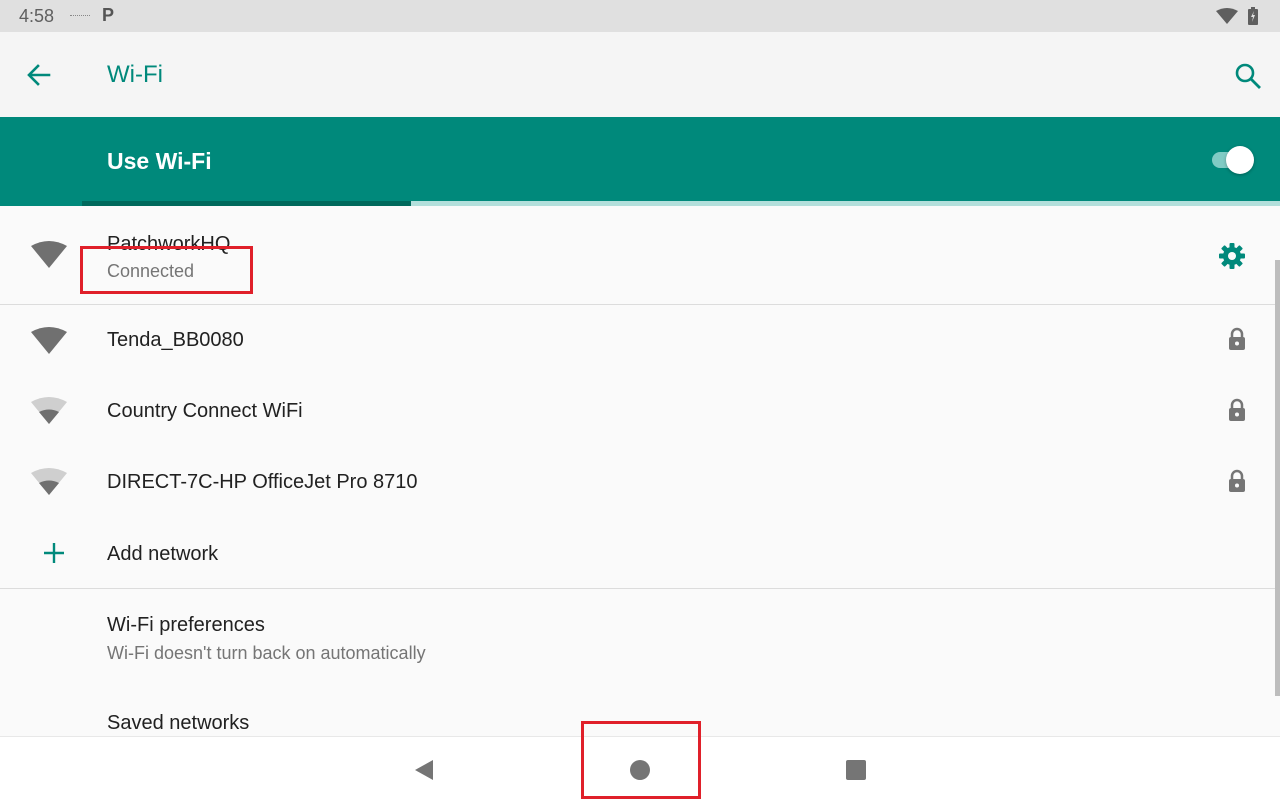 The image size is (1280, 800). What do you see at coordinates (175, 340) in the screenshot?
I see `network-name: Tenda_BB0080` at bounding box center [175, 340].